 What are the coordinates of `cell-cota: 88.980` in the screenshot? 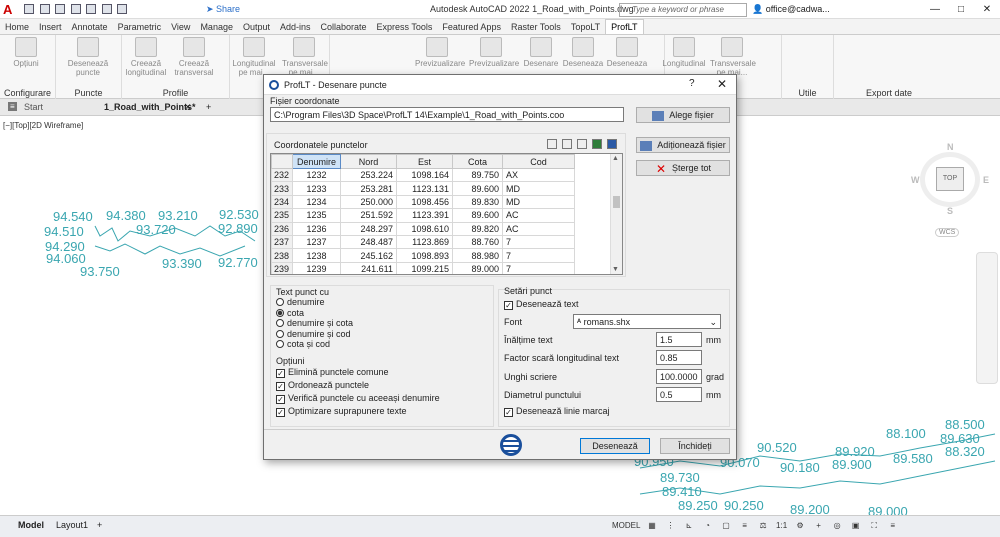 It's located at (478, 255).